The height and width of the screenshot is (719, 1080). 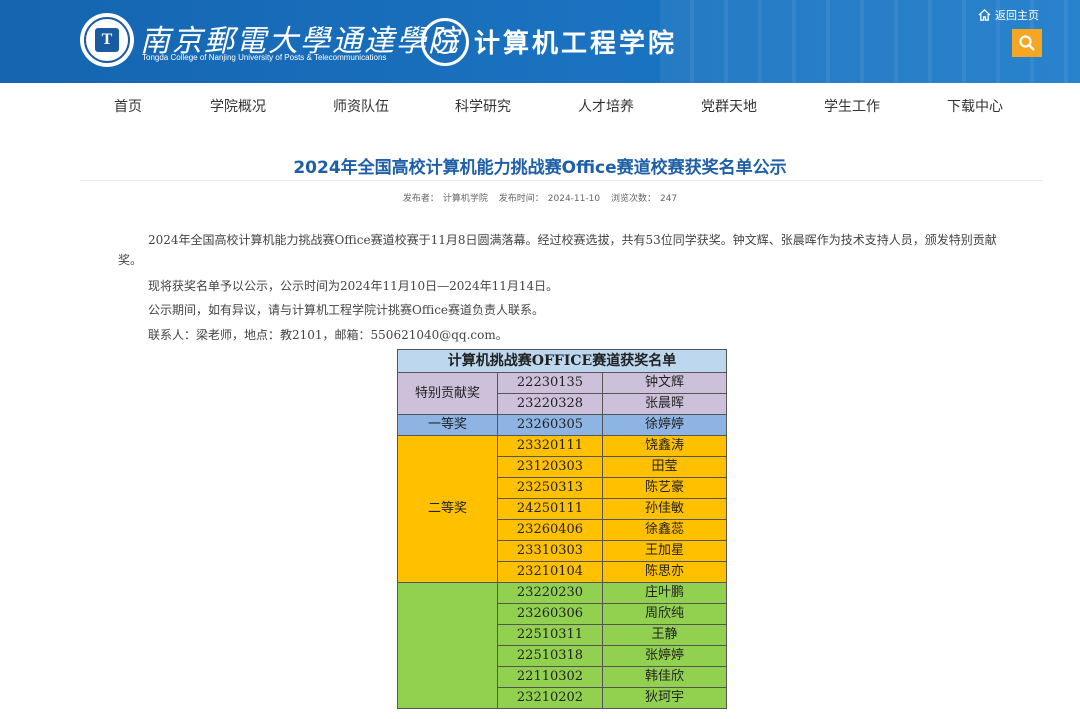 What do you see at coordinates (1017, 15) in the screenshot?
I see `home-link-label: 返回主页` at bounding box center [1017, 15].